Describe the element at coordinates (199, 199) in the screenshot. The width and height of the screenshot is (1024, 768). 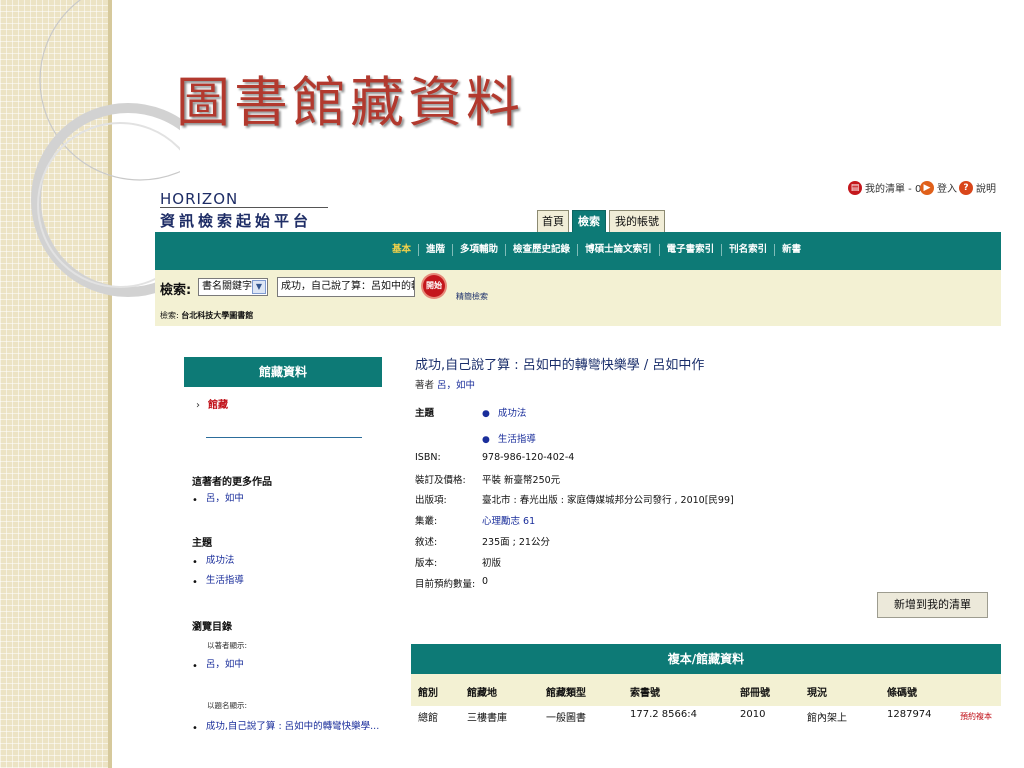
I see `logo-horizon: HORIZON` at that location.